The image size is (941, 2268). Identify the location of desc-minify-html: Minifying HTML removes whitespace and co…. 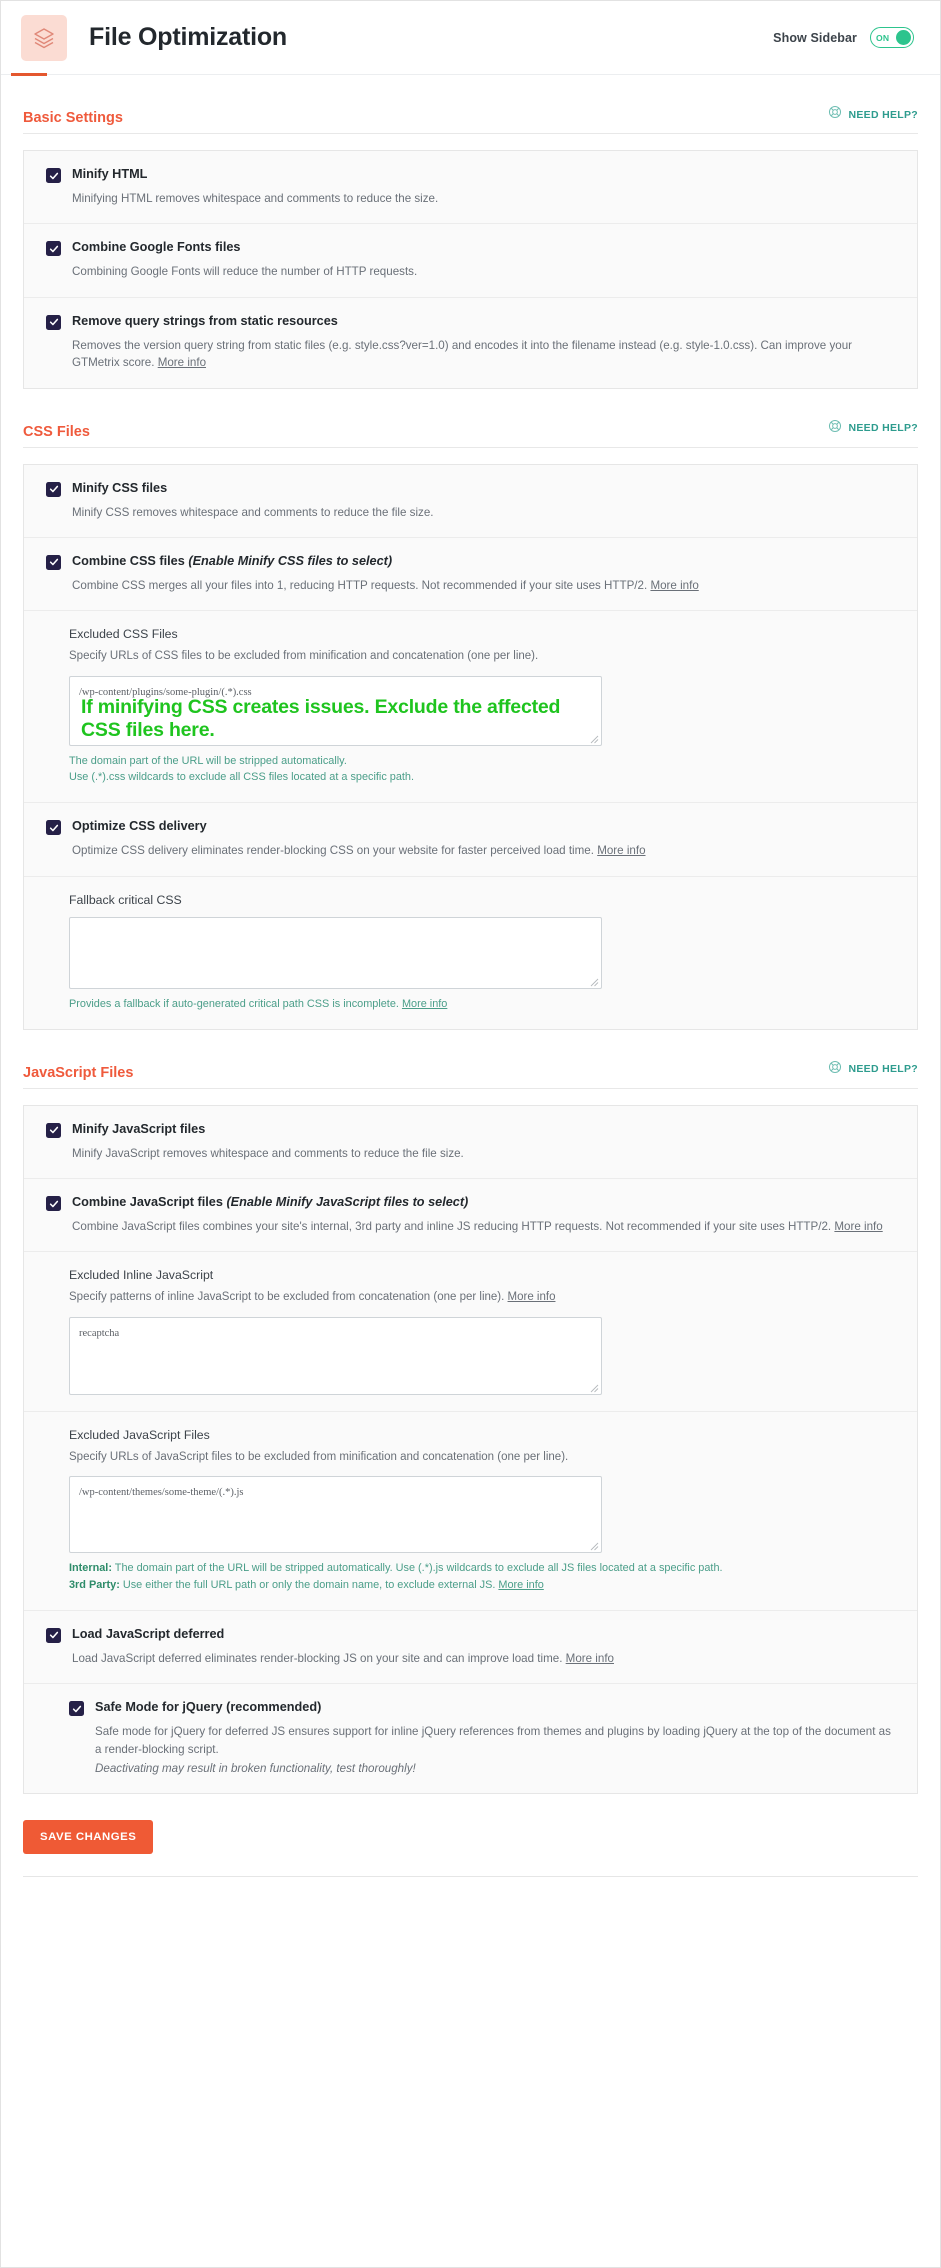
(255, 198).